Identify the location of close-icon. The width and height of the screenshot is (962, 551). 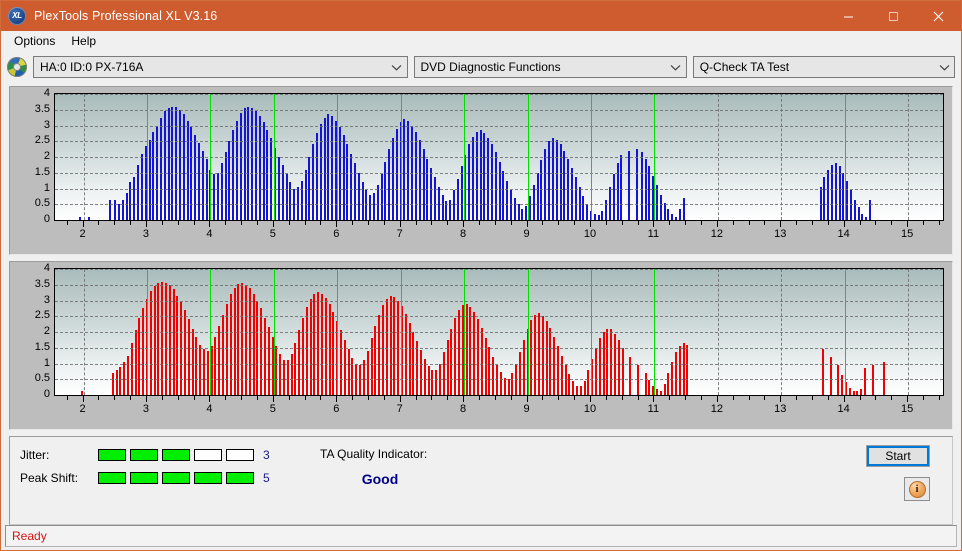
(938, 16).